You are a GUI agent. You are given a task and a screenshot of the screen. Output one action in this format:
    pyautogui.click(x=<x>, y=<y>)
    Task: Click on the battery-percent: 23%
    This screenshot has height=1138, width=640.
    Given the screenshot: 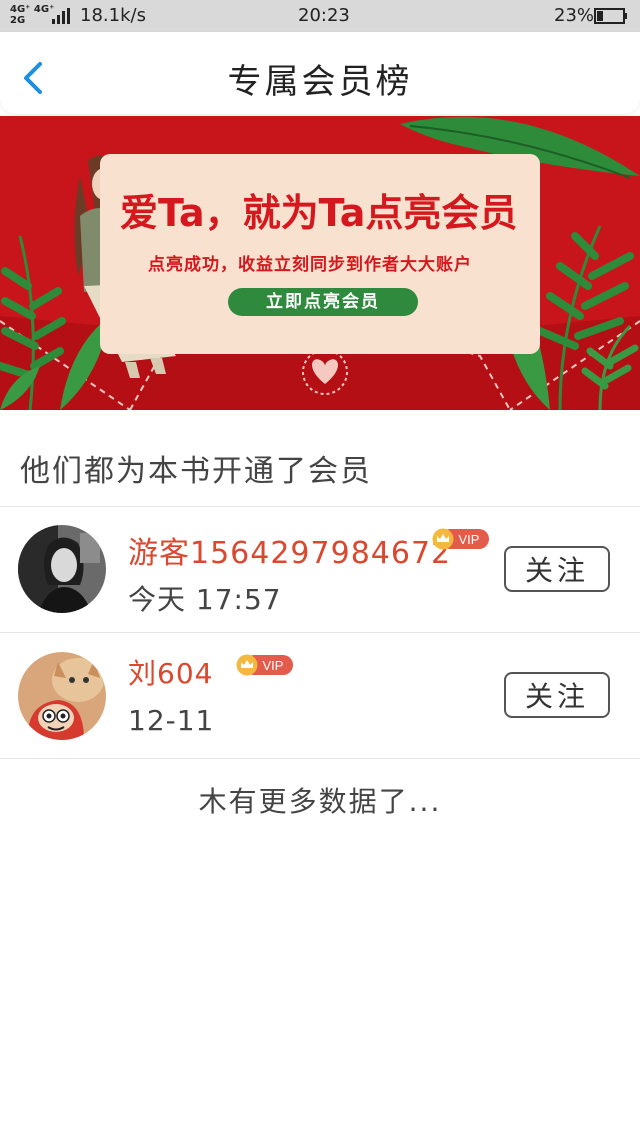 What is the action you would take?
    pyautogui.click(x=574, y=15)
    